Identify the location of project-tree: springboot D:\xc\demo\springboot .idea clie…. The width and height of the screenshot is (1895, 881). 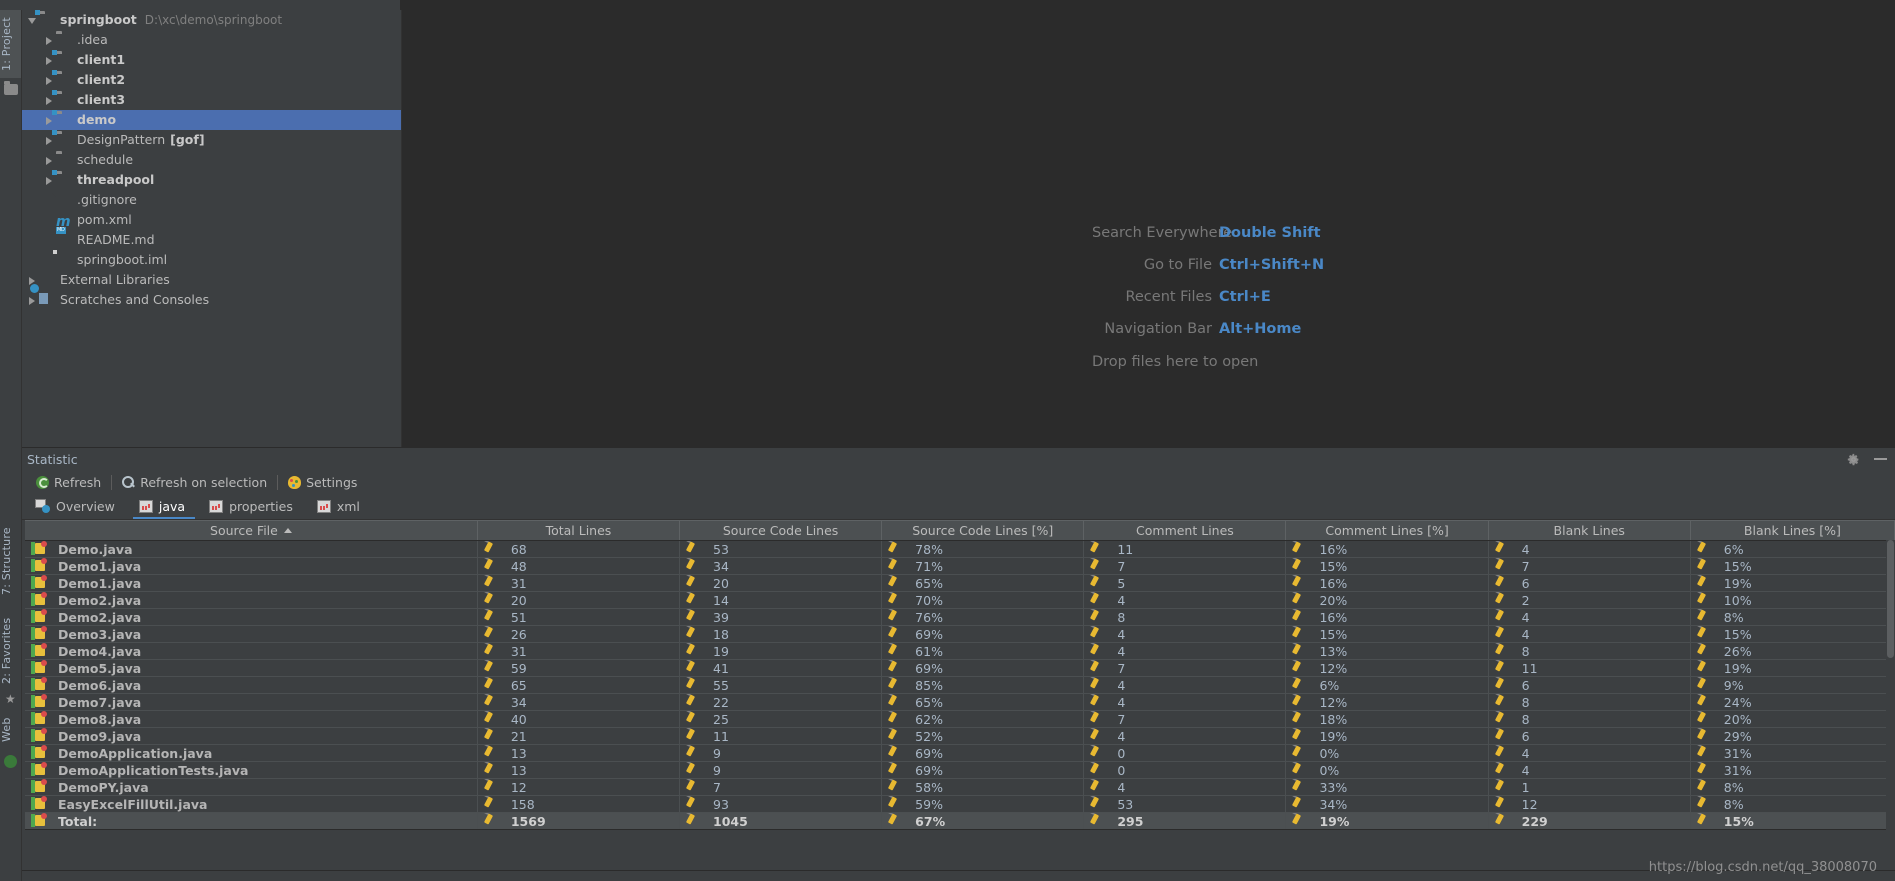
(211, 160).